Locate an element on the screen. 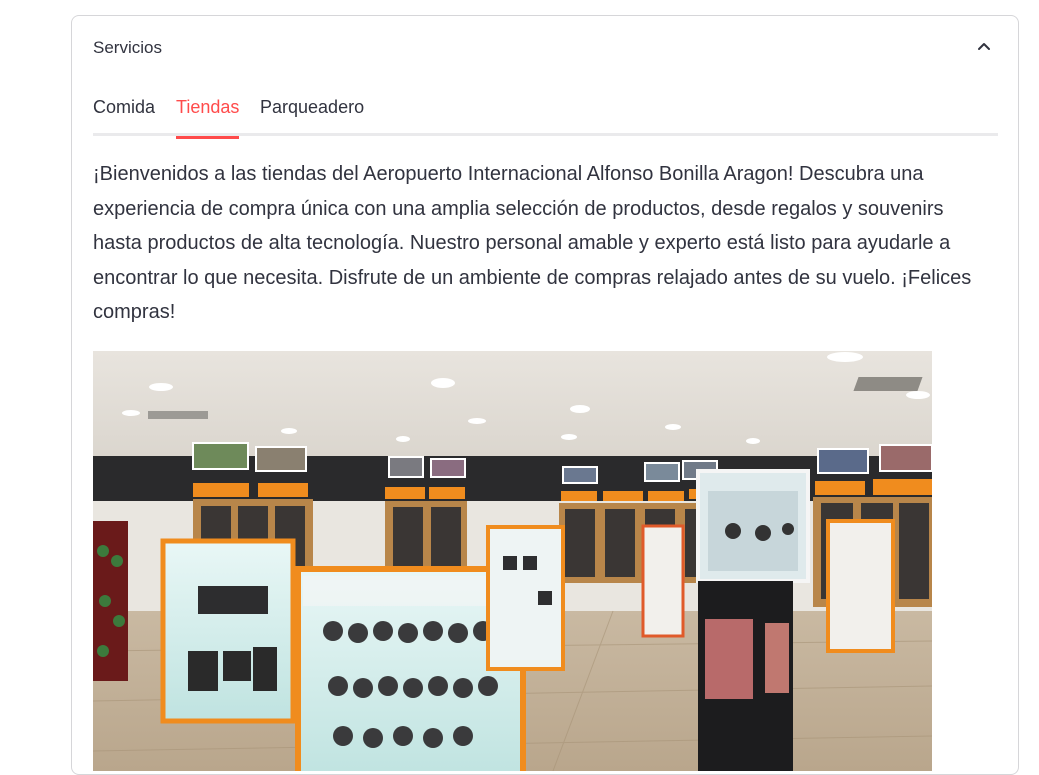 The width and height of the screenshot is (1039, 775). active-tab-indicator is located at coordinates (208, 137).